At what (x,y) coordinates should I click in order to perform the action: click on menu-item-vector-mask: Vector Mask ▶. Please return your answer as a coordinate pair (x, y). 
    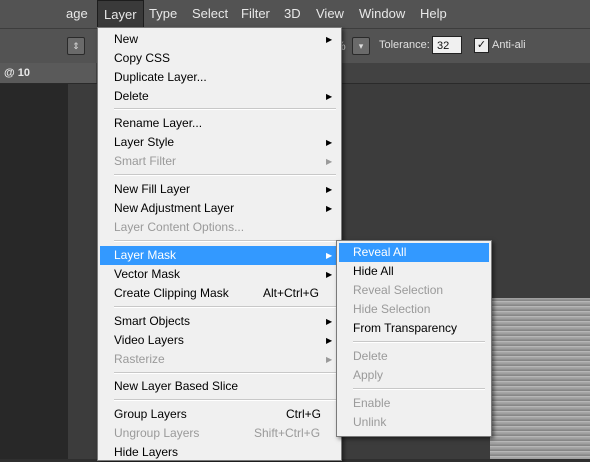
    Looking at the image, I should click on (219, 274).